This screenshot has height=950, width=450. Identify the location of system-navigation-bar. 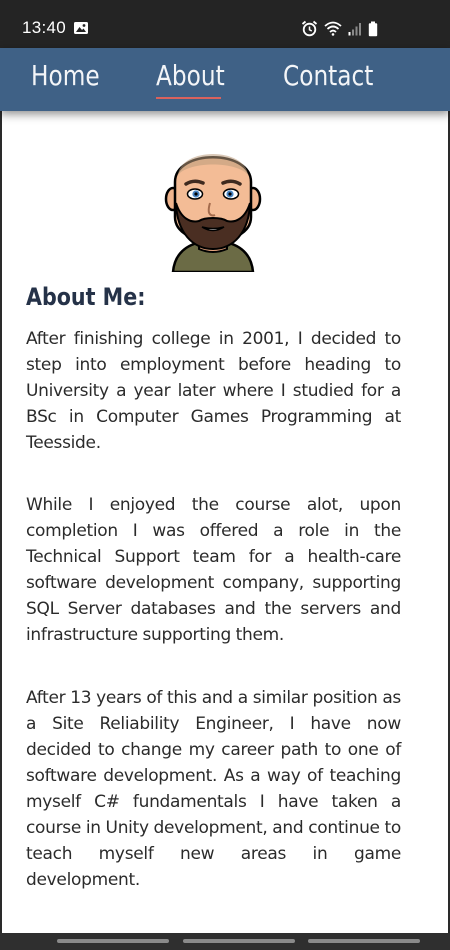
(225, 941).